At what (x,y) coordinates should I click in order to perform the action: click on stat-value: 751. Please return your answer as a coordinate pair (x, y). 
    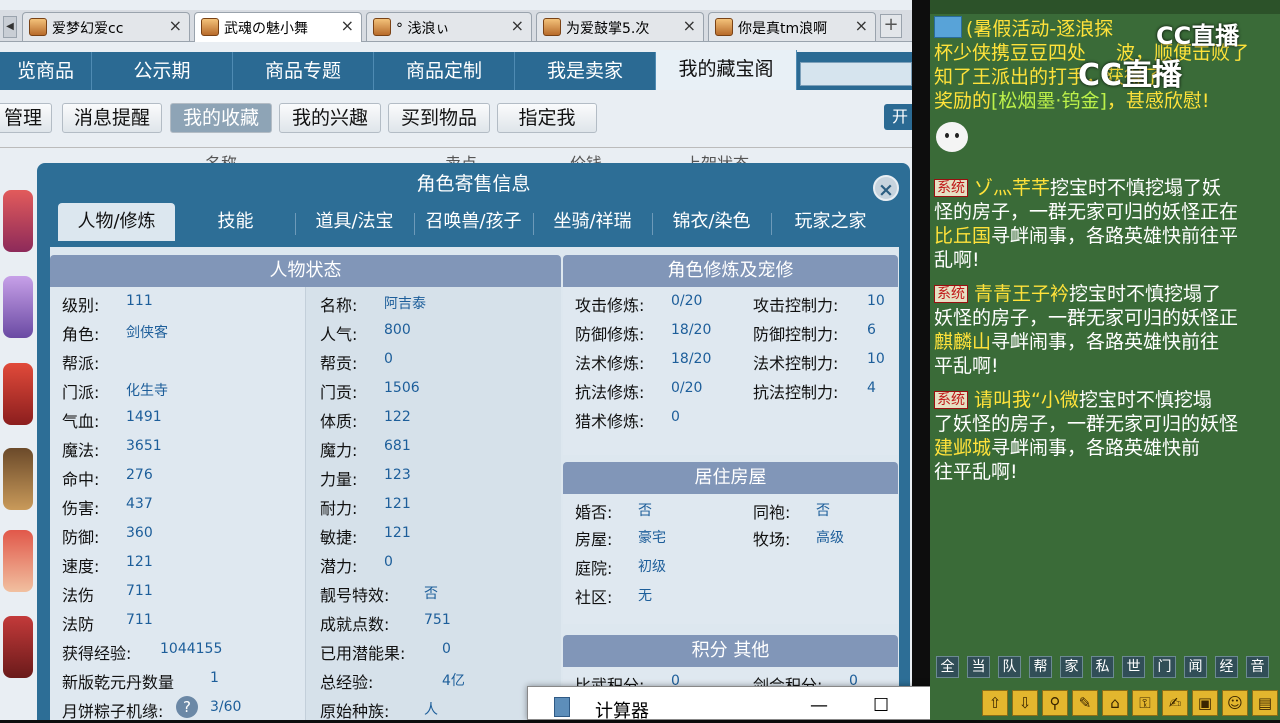
    Looking at the image, I should click on (437, 620).